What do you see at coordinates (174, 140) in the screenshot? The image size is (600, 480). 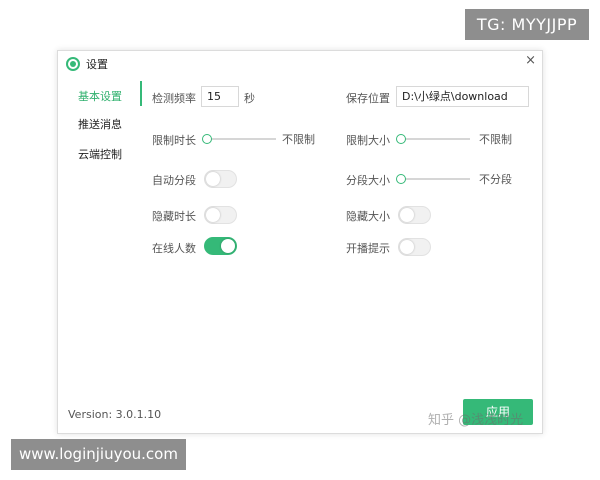 I see `limit-duration-label: 限制时长` at bounding box center [174, 140].